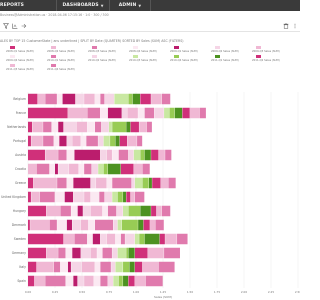  What do you see at coordinates (26, 68) in the screenshot?
I see `legend-item: 2011-Q3 Sales (SUM)` at bounding box center [26, 68].